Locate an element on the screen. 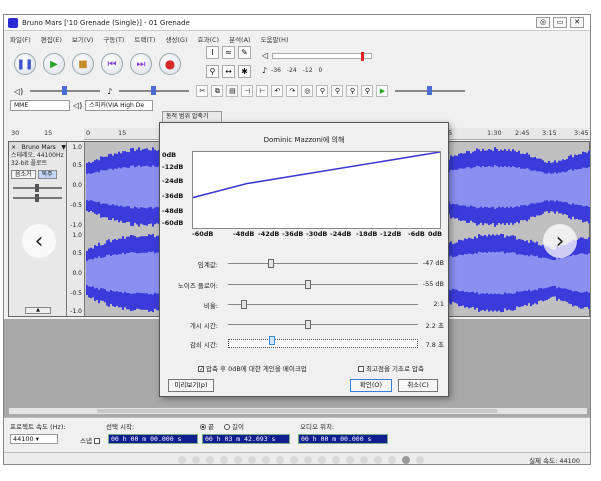 Image resolution: width=601 pixels, height=481 pixels. menu-transport: 구동(T) is located at coordinates (113, 39).